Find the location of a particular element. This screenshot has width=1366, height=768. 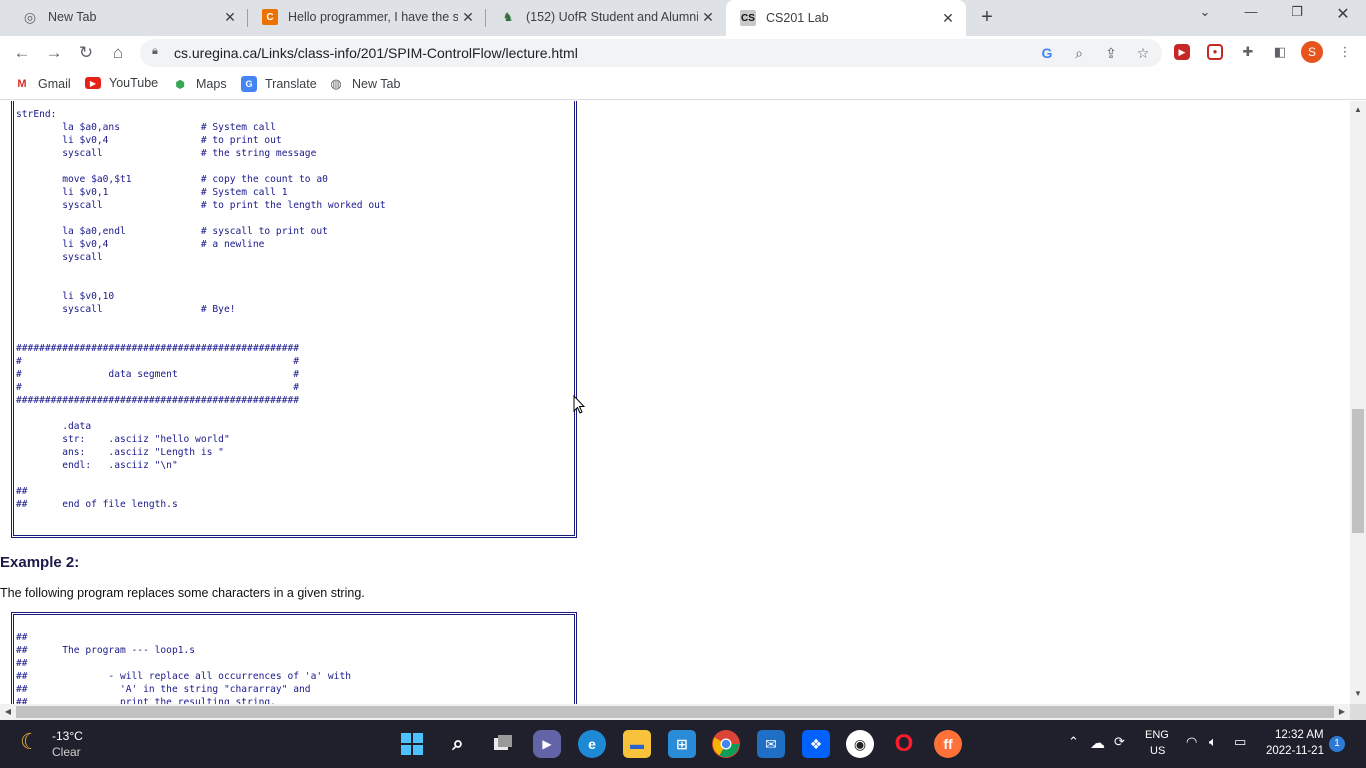

bookmark-label: Maps is located at coordinates (211, 84).